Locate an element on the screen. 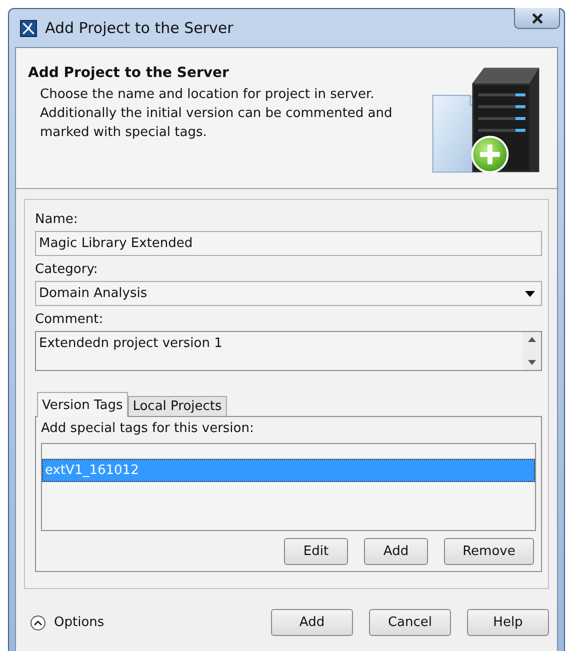 The height and width of the screenshot is (651, 573). app-icon is located at coordinates (28, 28).